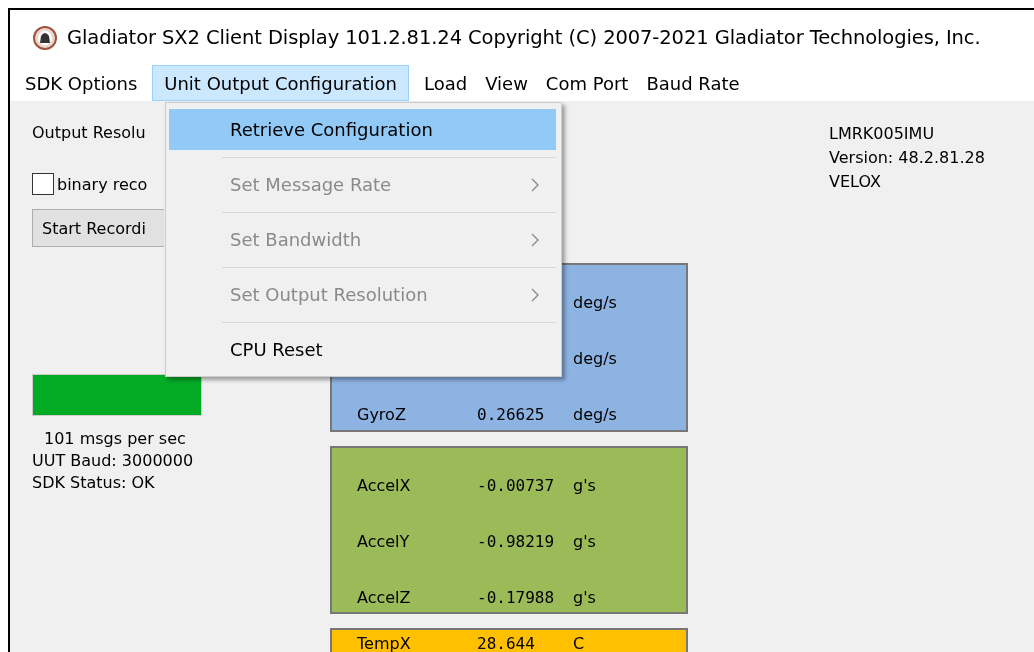  I want to click on menu-item: Unit Output Configuration, so click(280, 83).